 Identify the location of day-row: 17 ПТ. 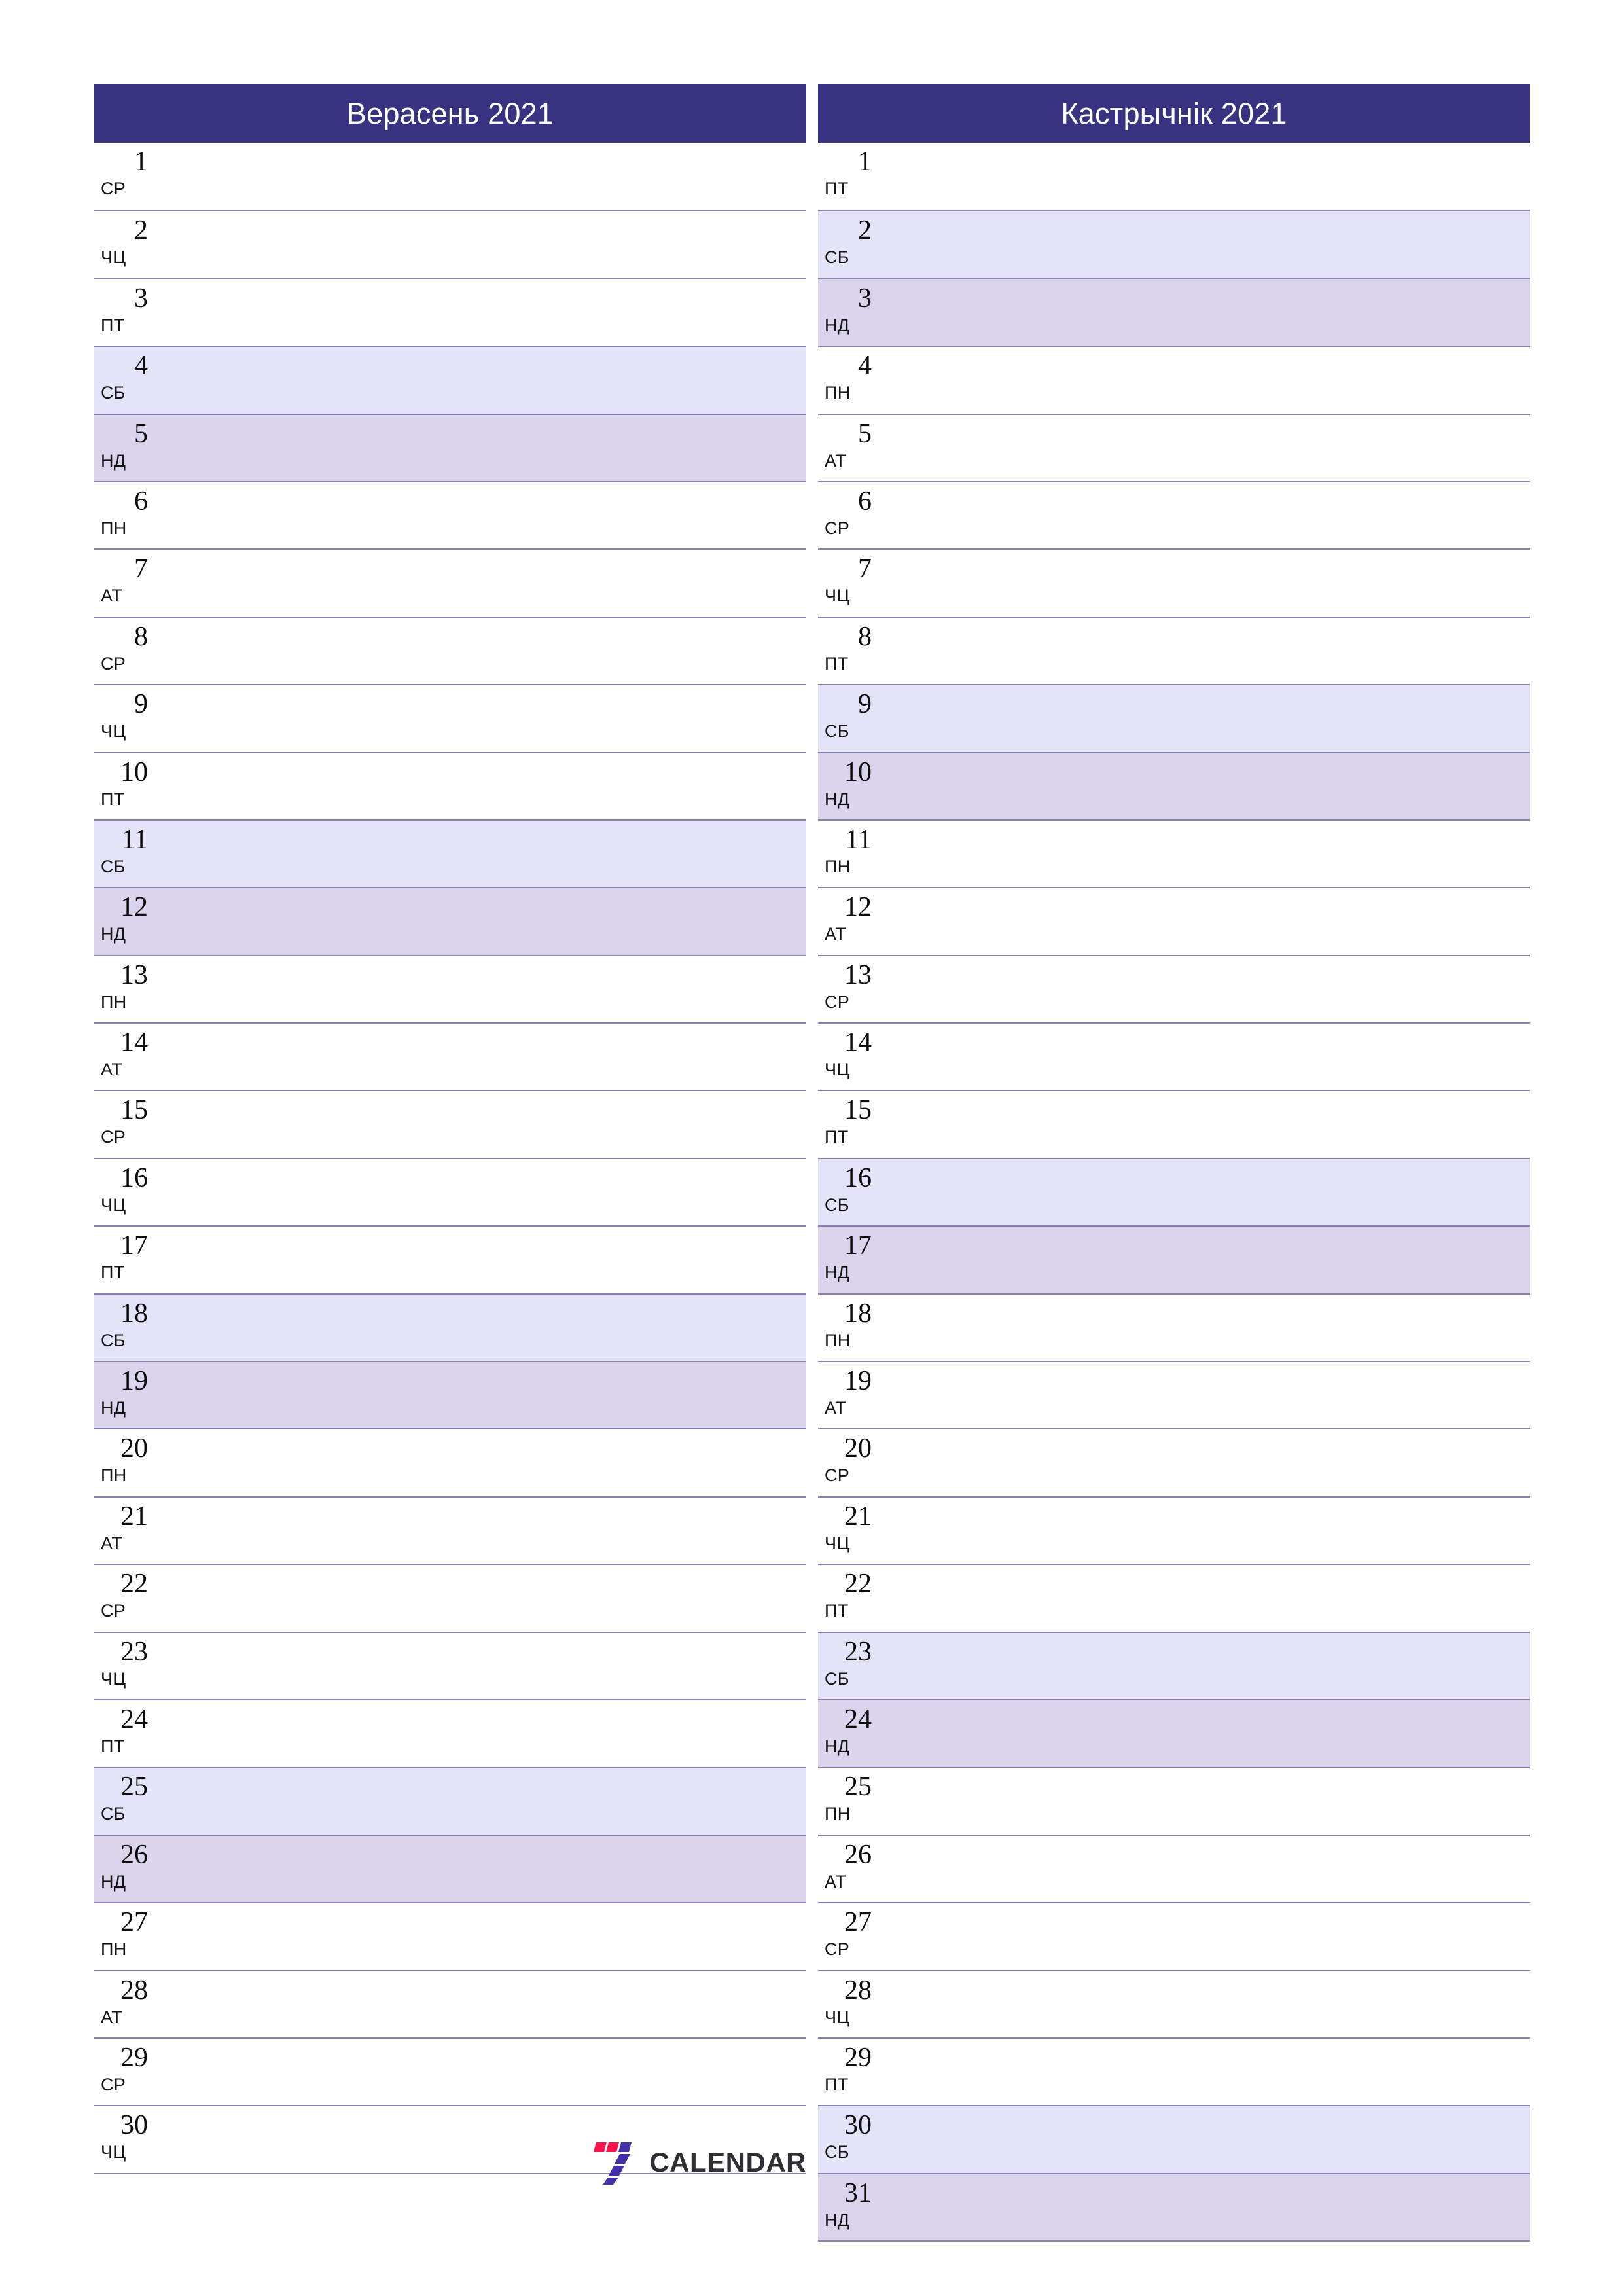
(450, 1259).